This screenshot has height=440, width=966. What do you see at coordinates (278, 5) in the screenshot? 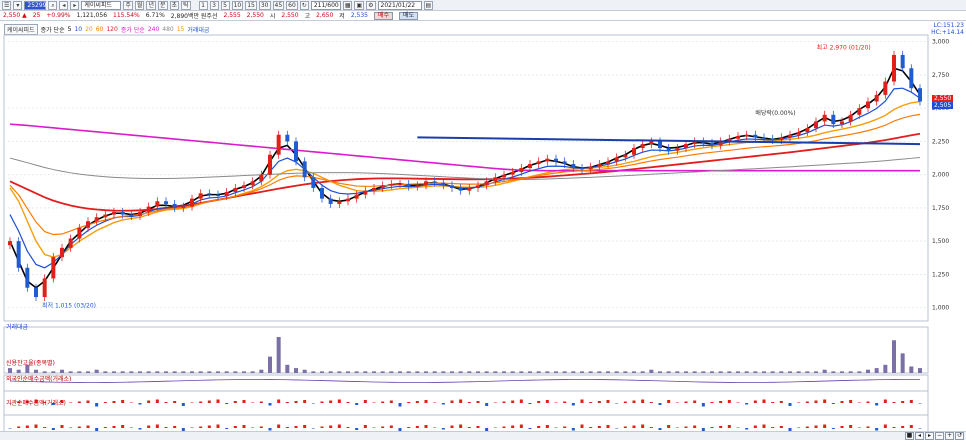
I see `minute-45-button: 45` at bounding box center [278, 5].